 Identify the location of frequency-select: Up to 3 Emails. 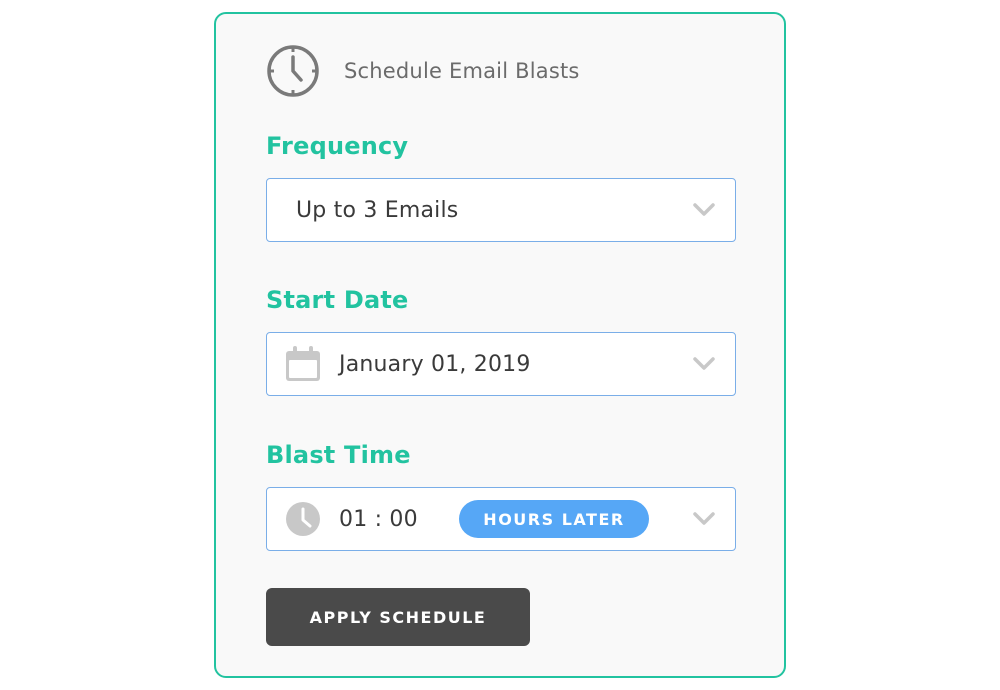
(501, 210).